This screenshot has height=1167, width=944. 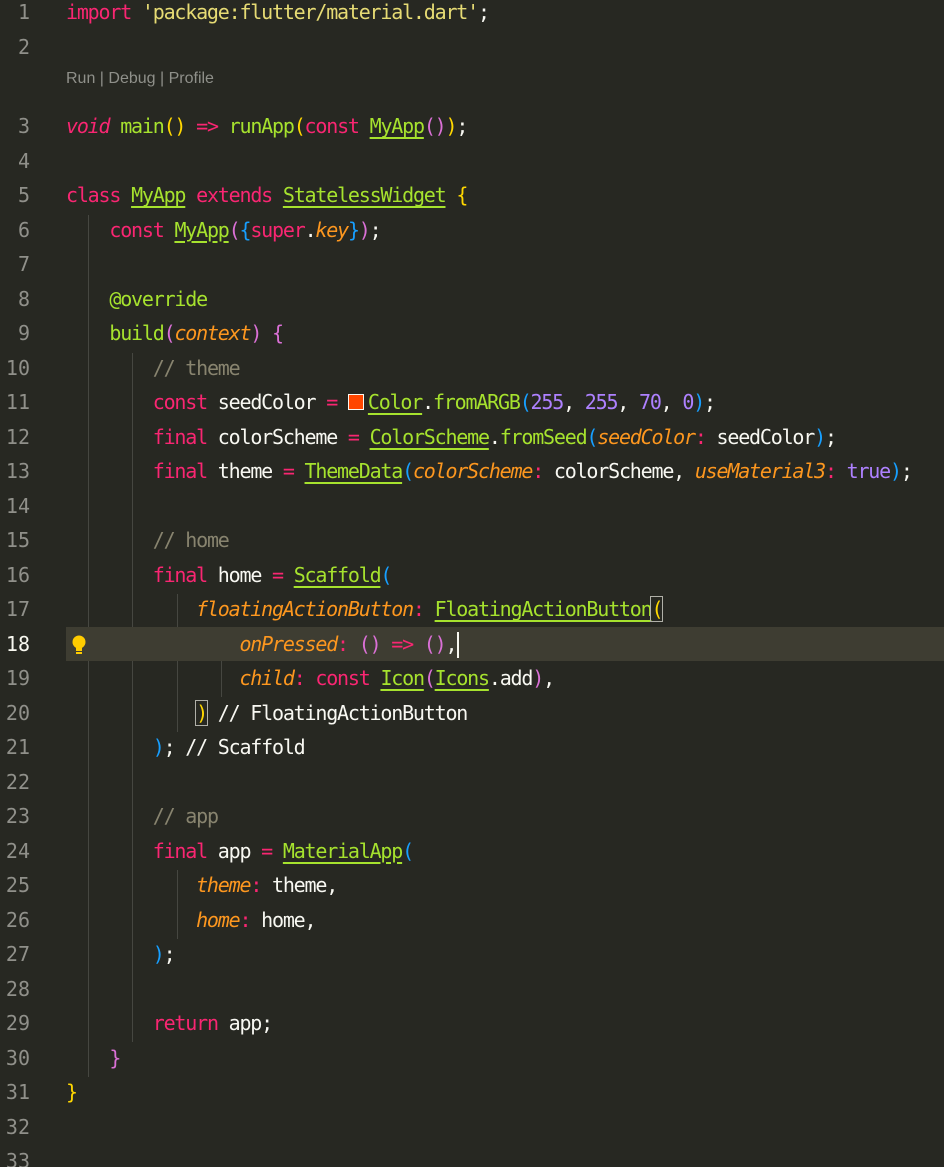 I want to click on code-line: 1 import 'package:flutter/material.dart';, so click(x=472, y=14).